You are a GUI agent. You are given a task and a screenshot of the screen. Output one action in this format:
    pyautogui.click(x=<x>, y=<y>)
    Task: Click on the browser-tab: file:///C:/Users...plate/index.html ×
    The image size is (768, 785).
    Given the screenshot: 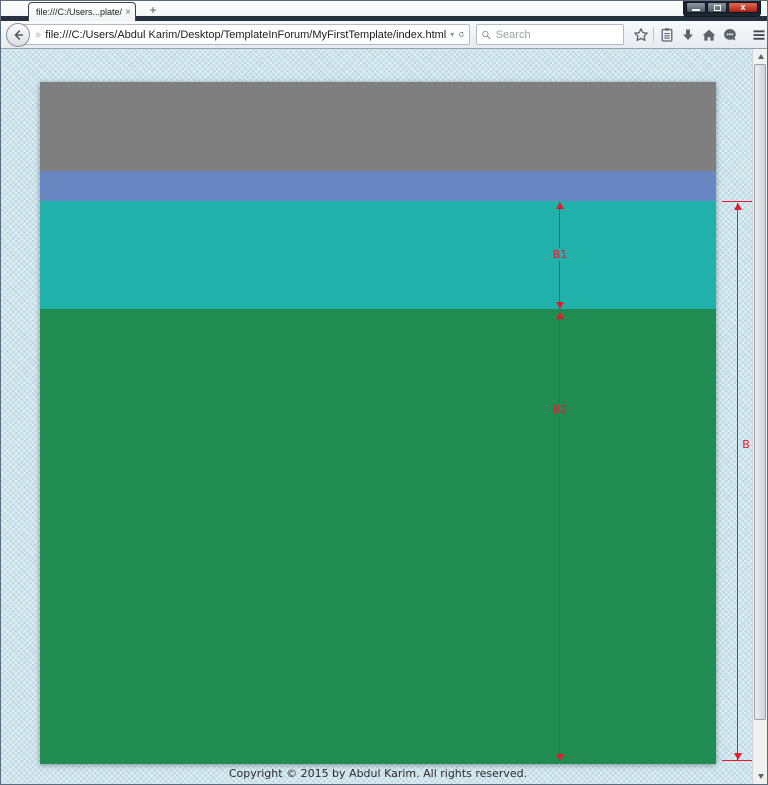 What is the action you would take?
    pyautogui.click(x=82, y=11)
    